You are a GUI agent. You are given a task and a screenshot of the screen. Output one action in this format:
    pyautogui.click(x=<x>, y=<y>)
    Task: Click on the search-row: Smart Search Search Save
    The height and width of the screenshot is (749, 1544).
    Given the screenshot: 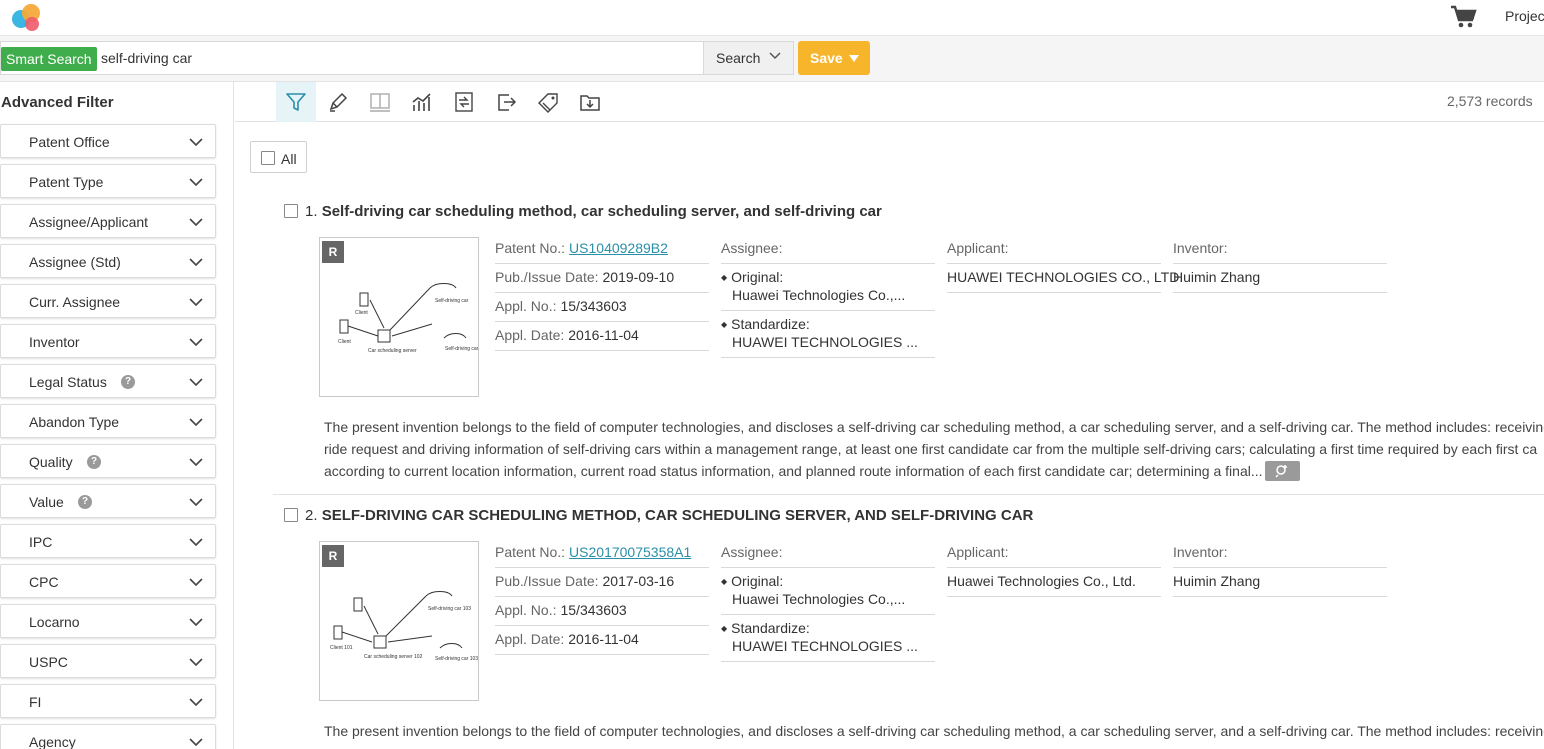 What is the action you would take?
    pyautogui.click(x=772, y=59)
    